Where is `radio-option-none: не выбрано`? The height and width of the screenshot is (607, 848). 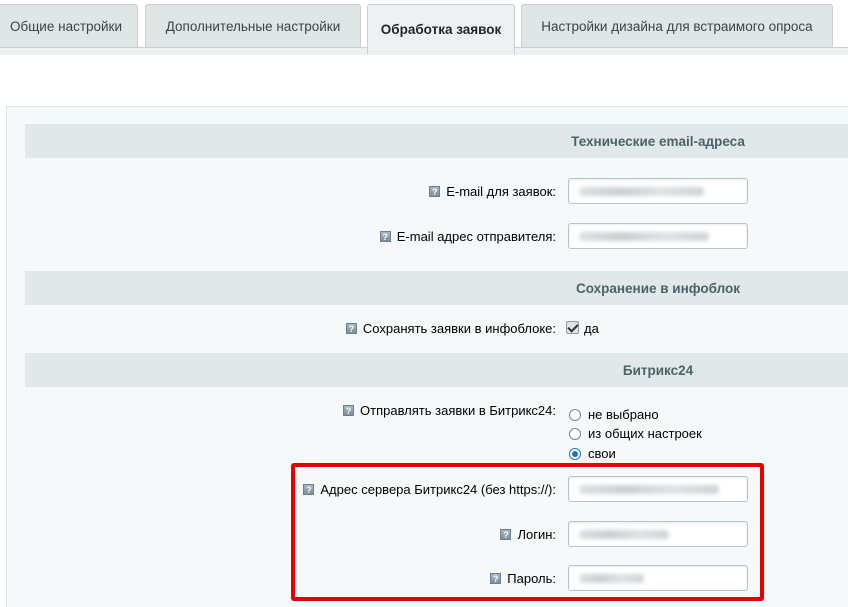 radio-option-none: не выбрано is located at coordinates (614, 414).